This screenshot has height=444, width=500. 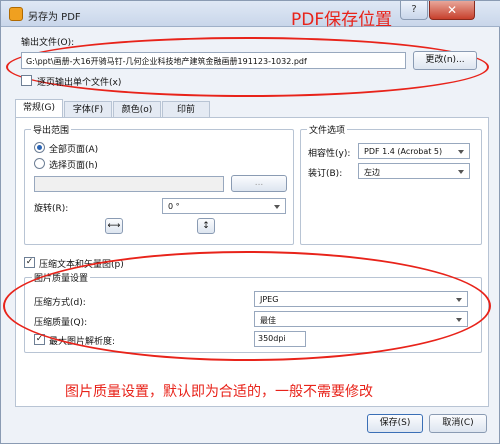 I want to click on close-button: ✕, so click(x=452, y=10).